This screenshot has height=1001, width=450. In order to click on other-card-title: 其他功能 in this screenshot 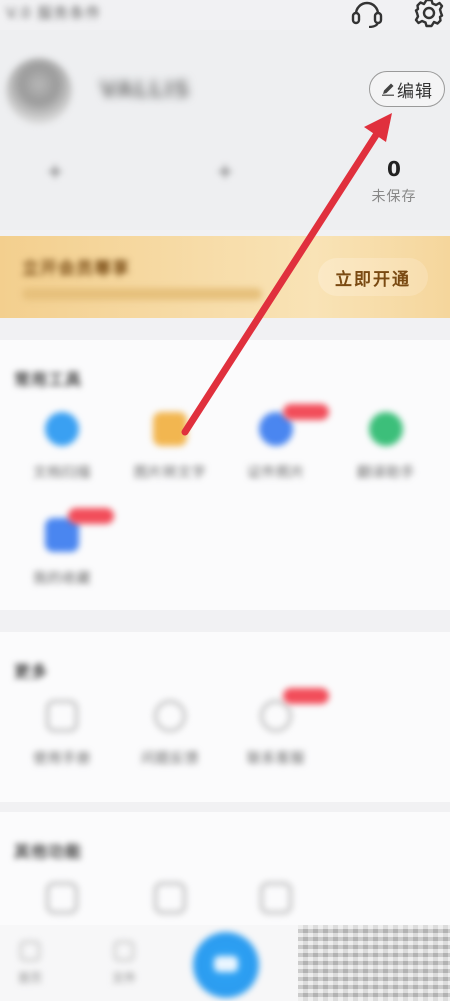, I will do `click(48, 851)`.